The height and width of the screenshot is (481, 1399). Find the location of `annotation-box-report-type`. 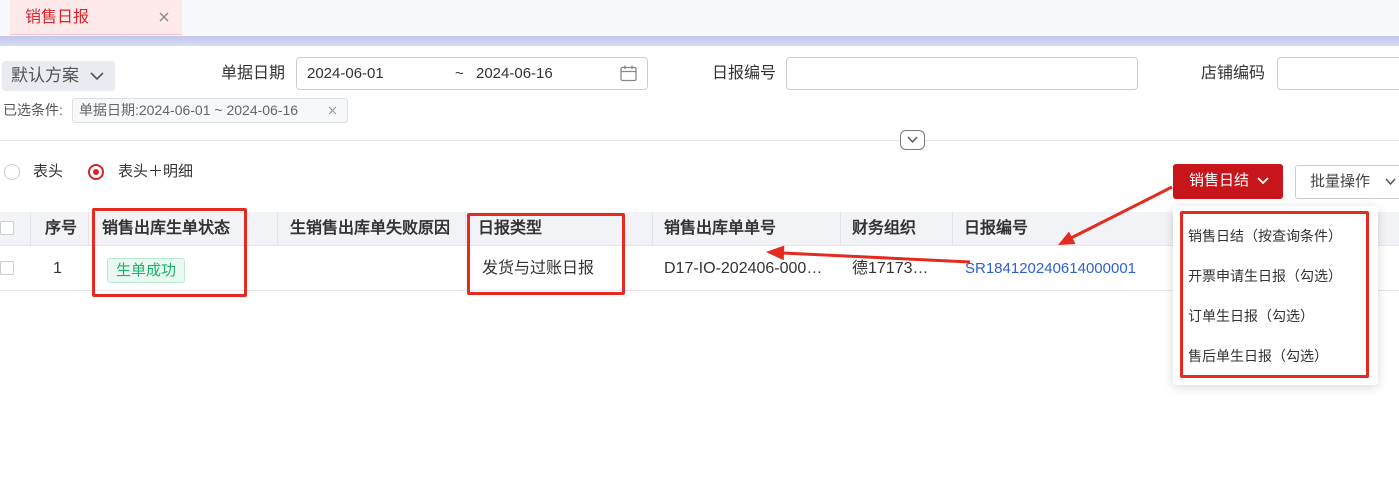

annotation-box-report-type is located at coordinates (546, 254).